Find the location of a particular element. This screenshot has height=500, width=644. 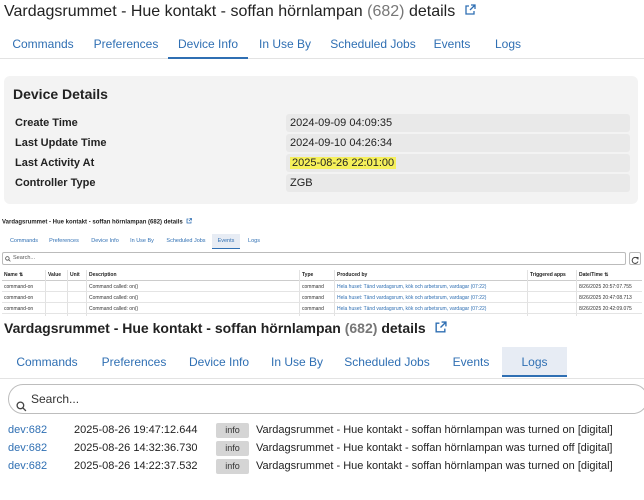

column-header-triggered-apps: Triggered apps is located at coordinates (548, 275).